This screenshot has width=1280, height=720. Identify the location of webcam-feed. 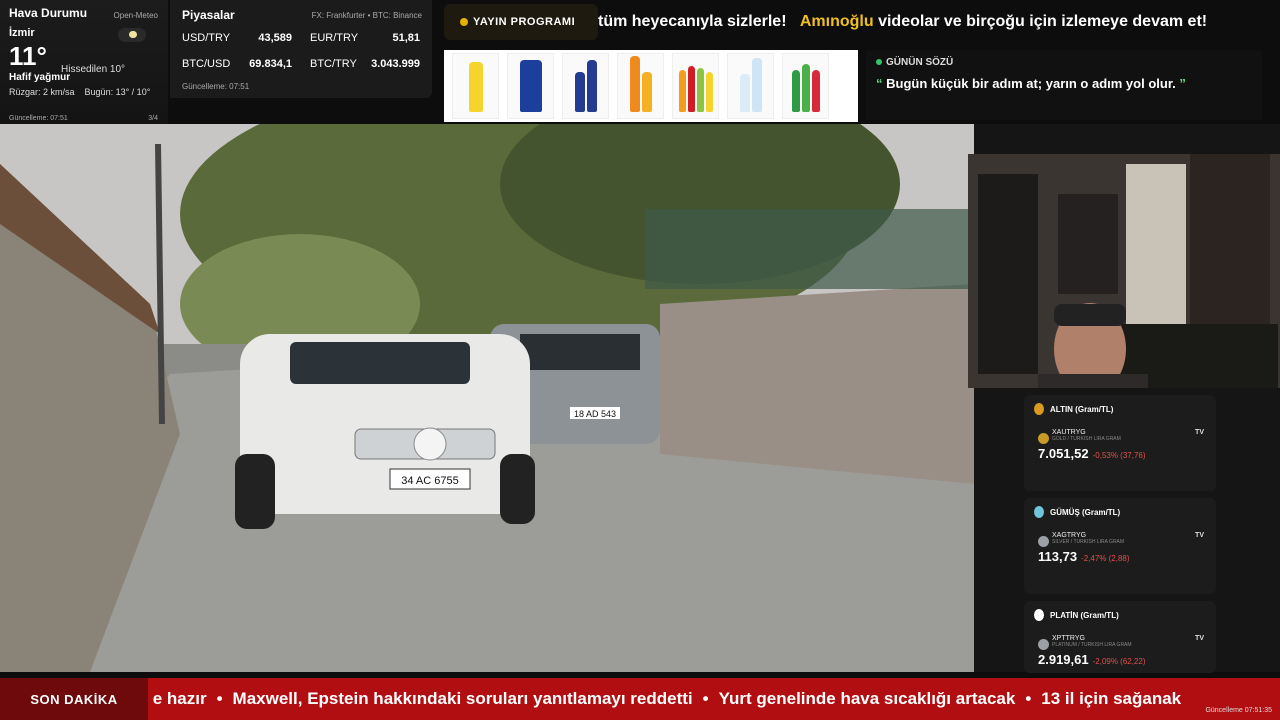
(1124, 271).